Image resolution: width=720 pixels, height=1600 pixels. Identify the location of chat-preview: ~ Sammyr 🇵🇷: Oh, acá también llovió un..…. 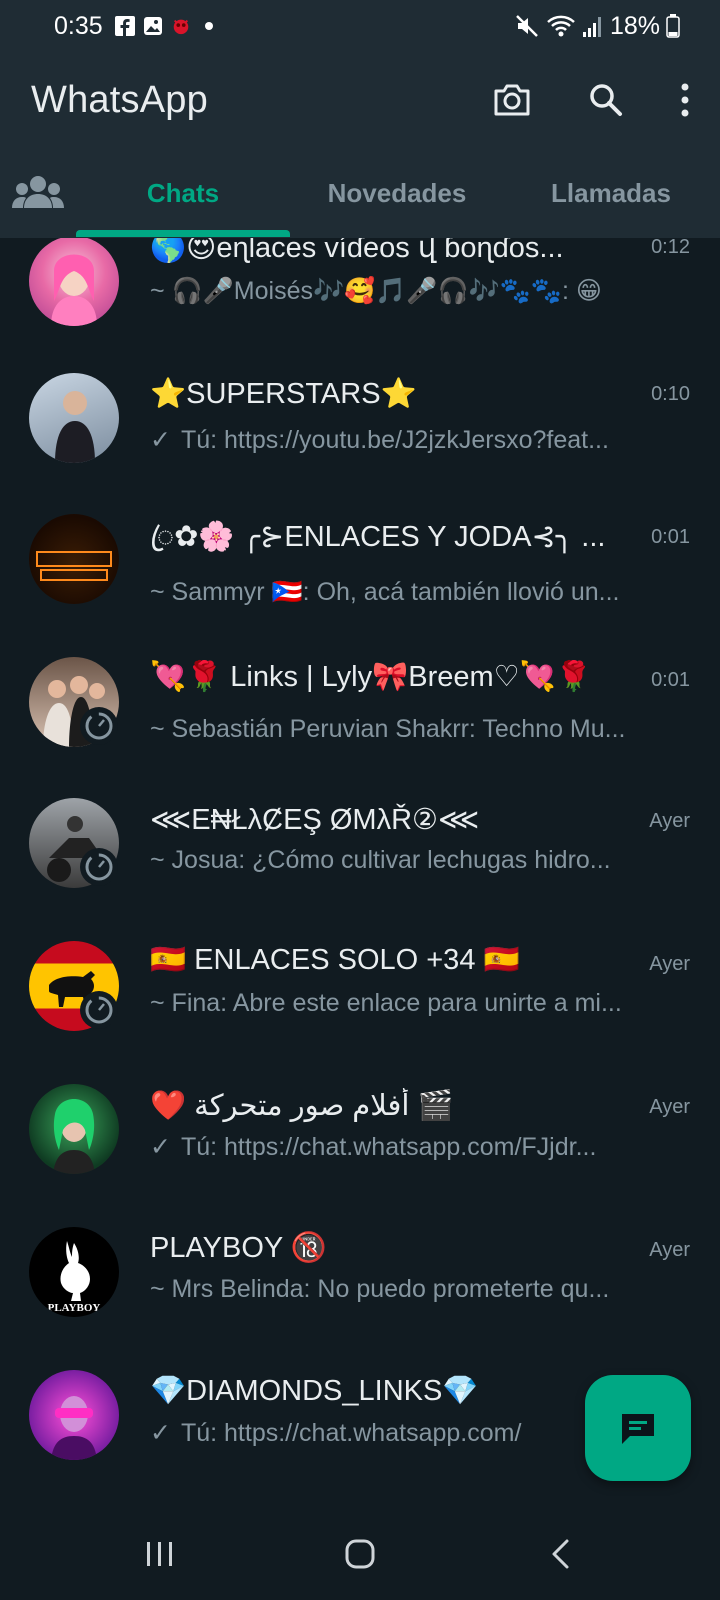
(385, 592).